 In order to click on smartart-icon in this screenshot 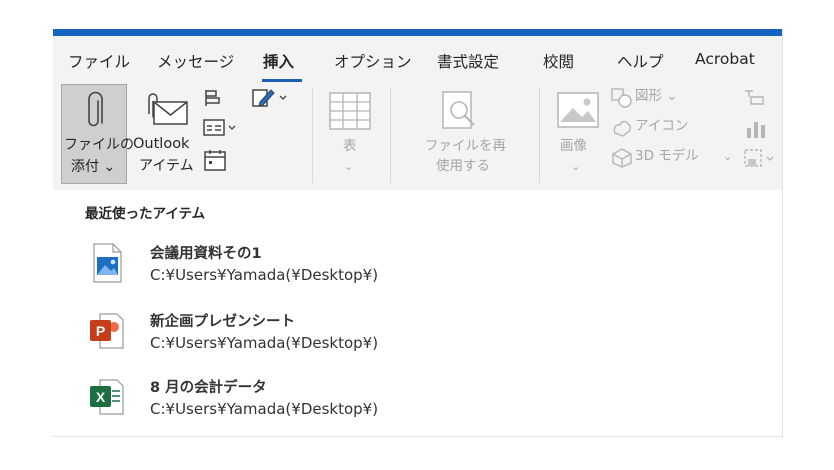, I will do `click(754, 97)`.